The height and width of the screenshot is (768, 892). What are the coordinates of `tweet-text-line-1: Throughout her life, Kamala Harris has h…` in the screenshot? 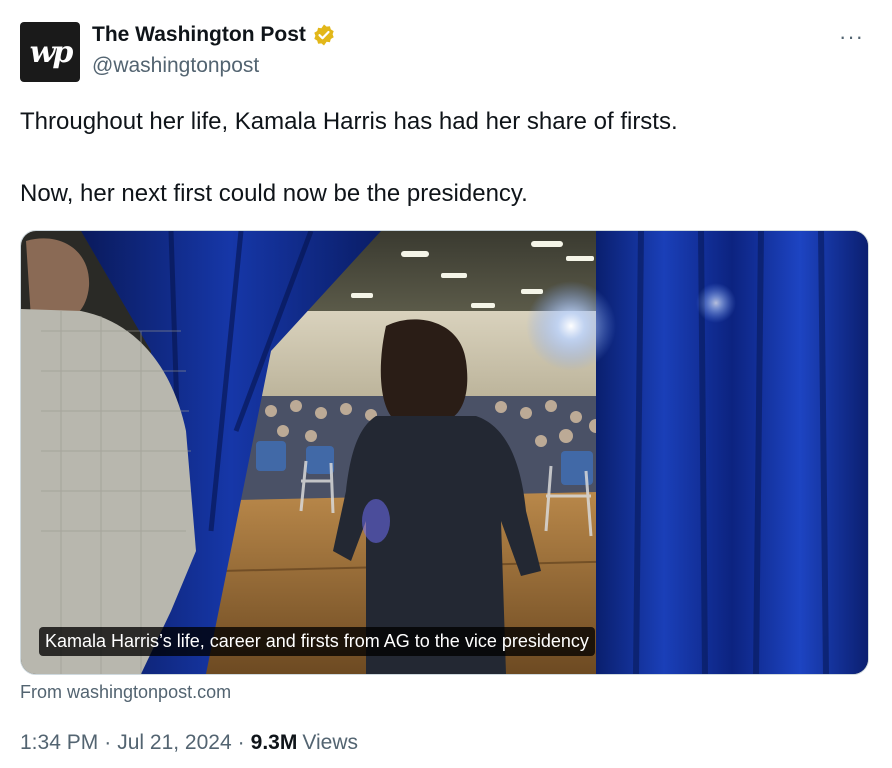 It's located at (349, 121).